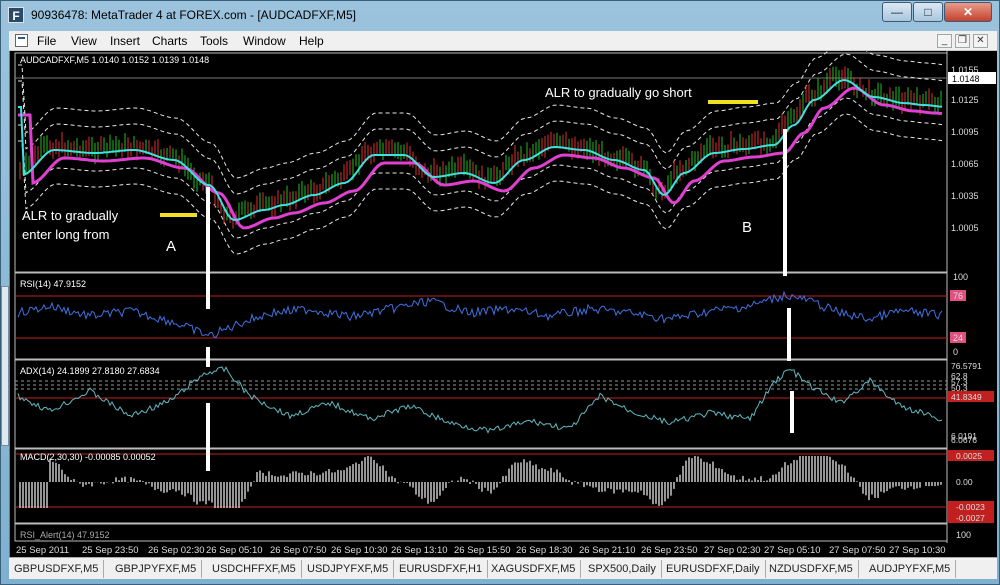 The height and width of the screenshot is (585, 1000). Describe the element at coordinates (966, 366) in the screenshot. I see `adx-tick-label: 76.5791` at that location.